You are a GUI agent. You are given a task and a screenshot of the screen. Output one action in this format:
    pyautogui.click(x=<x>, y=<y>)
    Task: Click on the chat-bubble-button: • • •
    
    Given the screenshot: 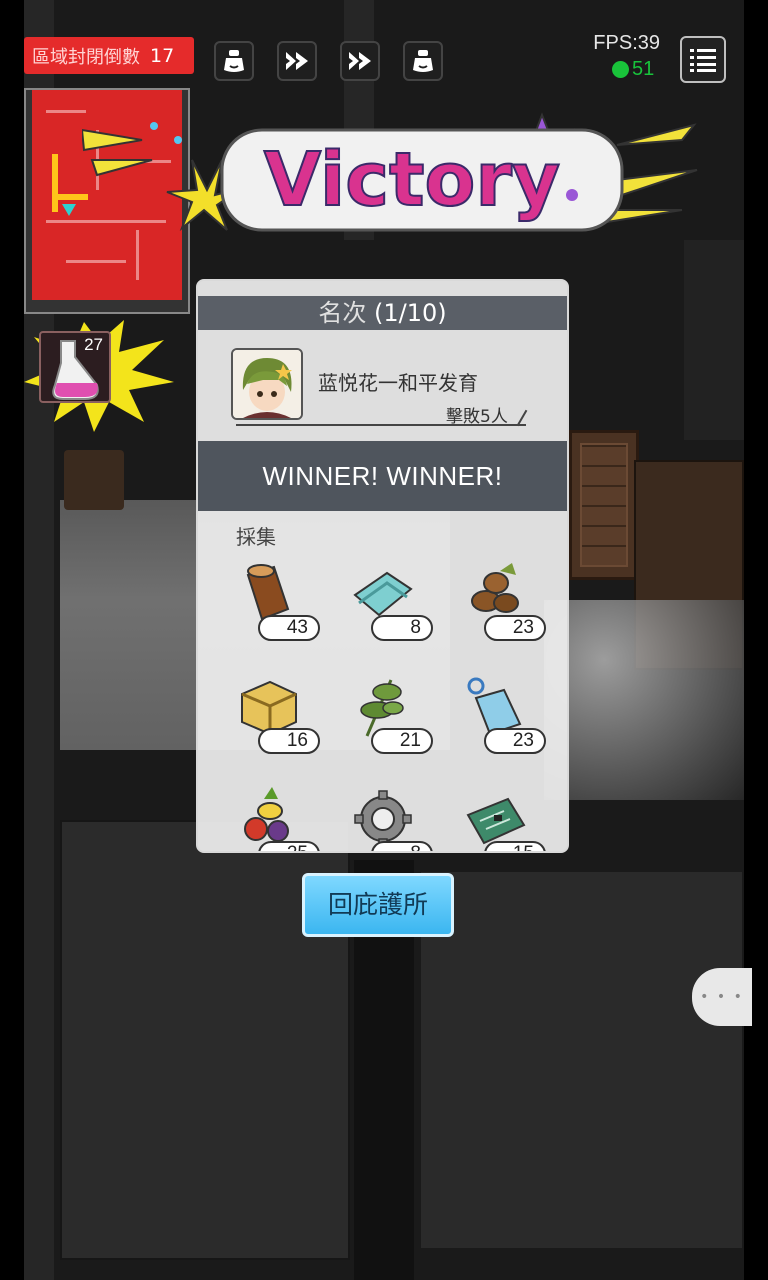 What is the action you would take?
    pyautogui.click(x=722, y=997)
    